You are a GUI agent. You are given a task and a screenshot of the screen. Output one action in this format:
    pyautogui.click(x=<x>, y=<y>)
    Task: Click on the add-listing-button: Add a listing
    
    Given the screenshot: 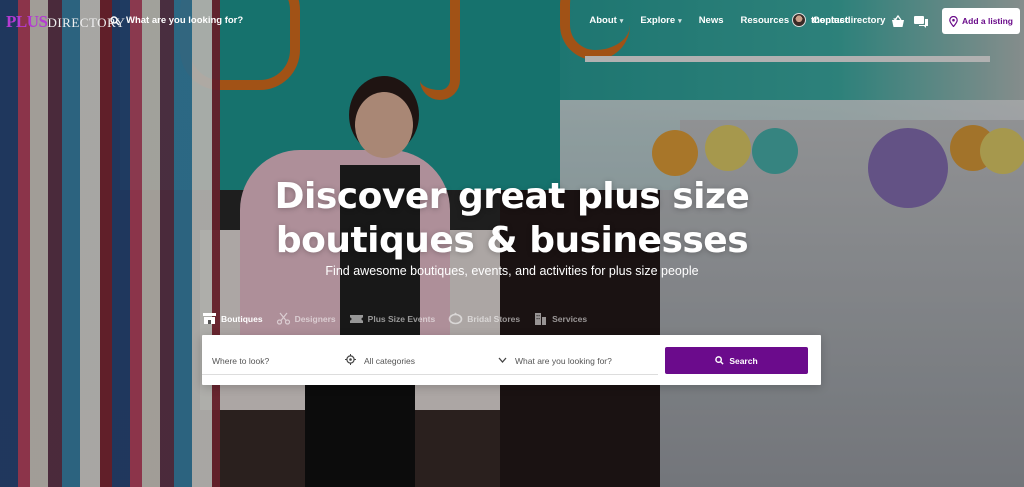 What is the action you would take?
    pyautogui.click(x=981, y=21)
    